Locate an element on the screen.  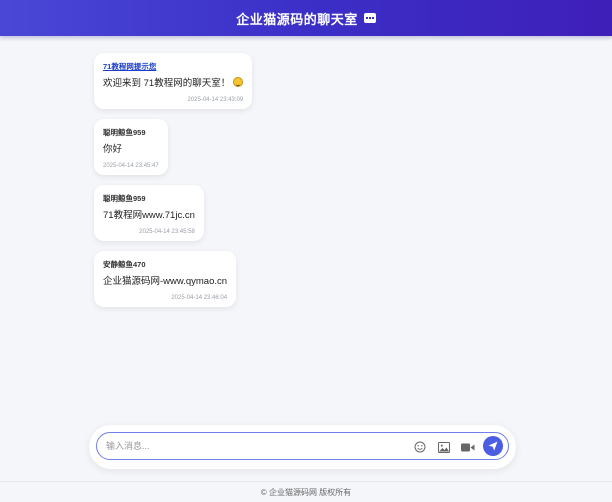
copyright-text: © 企业猫源码网 版权所有 is located at coordinates (306, 492).